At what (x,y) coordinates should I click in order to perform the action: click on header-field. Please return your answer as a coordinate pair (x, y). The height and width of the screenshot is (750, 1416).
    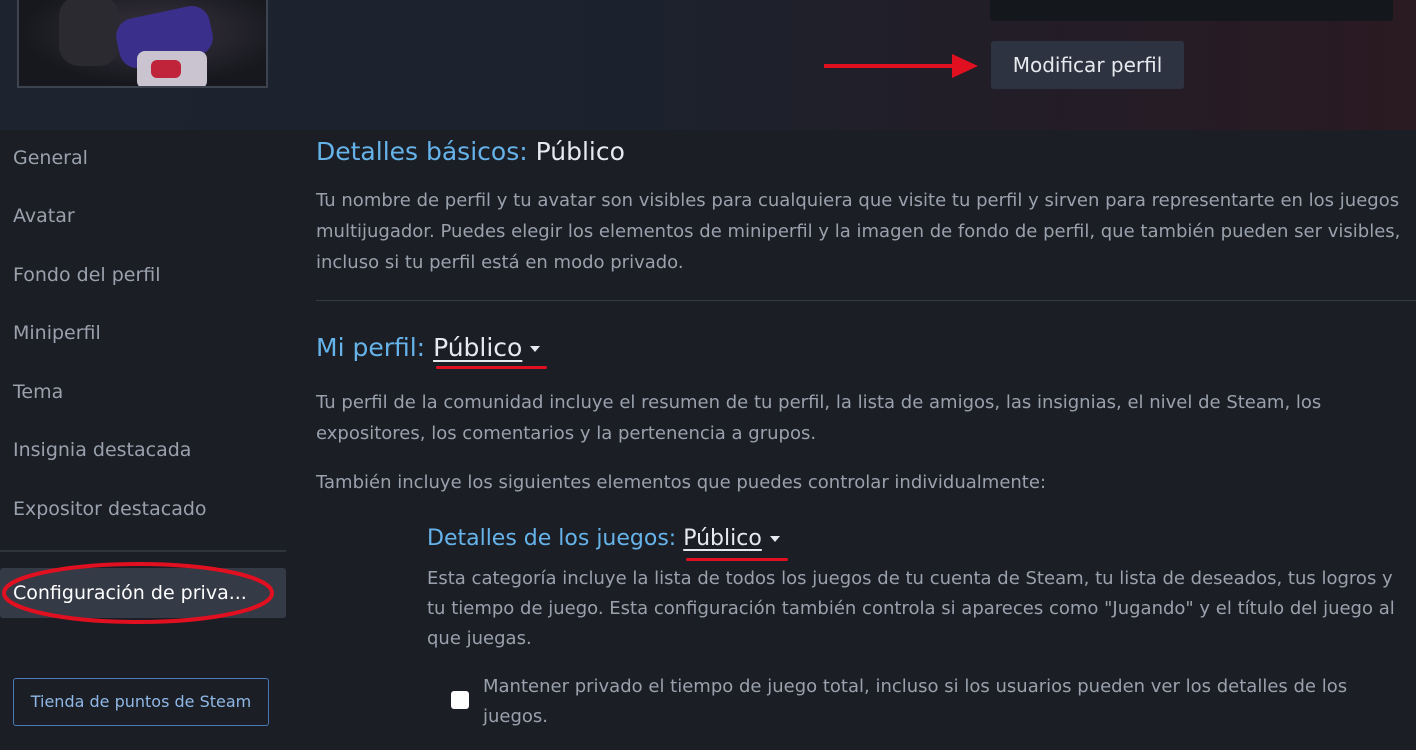
    Looking at the image, I should click on (1191, 10).